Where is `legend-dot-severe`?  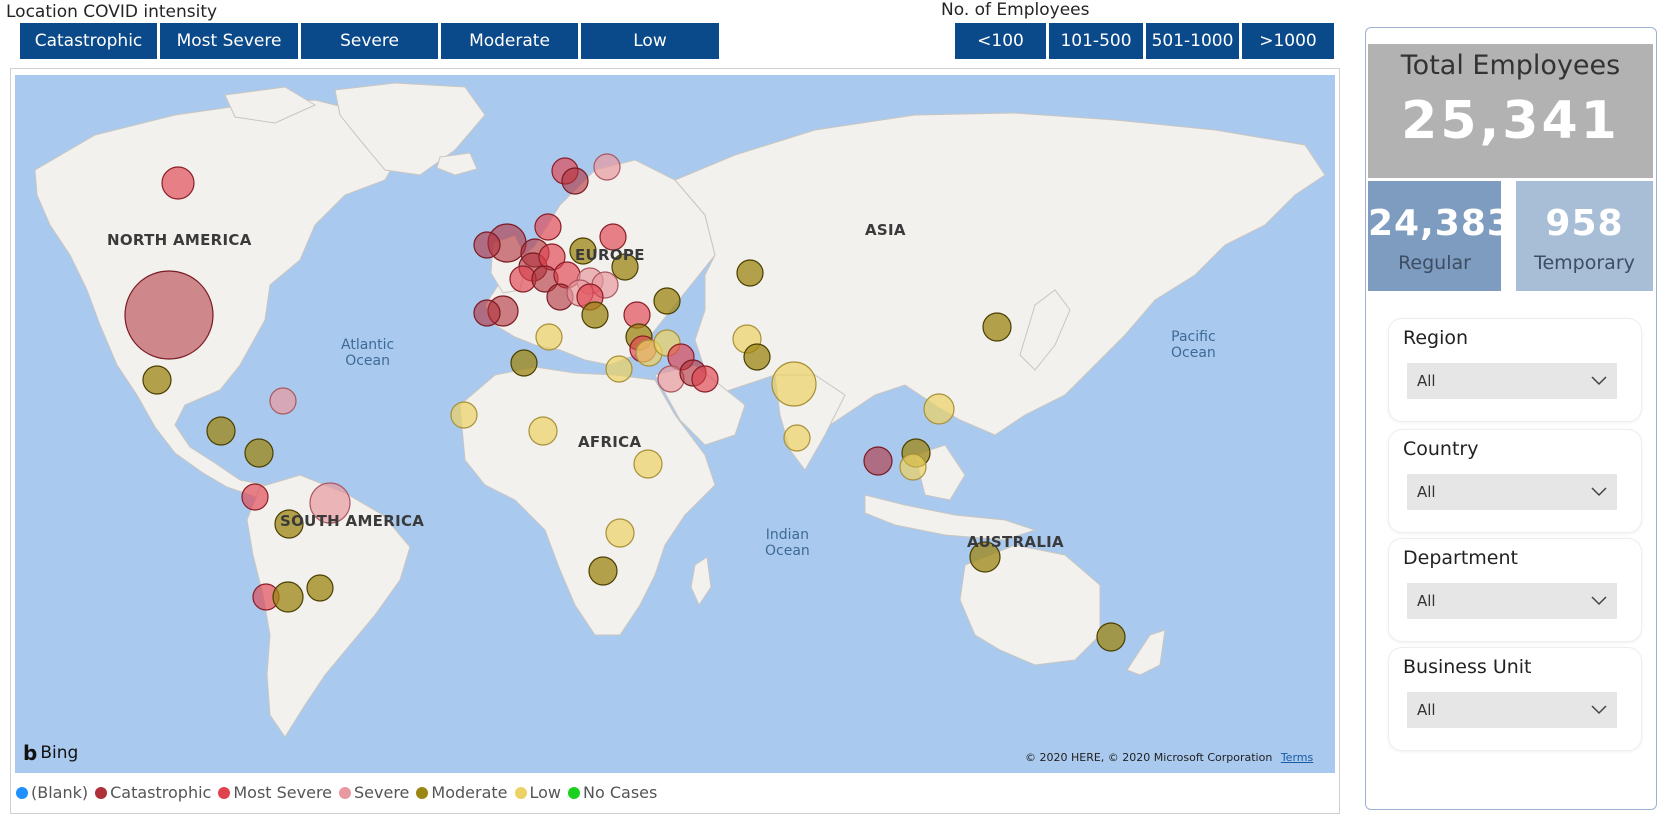
legend-dot-severe is located at coordinates (345, 792).